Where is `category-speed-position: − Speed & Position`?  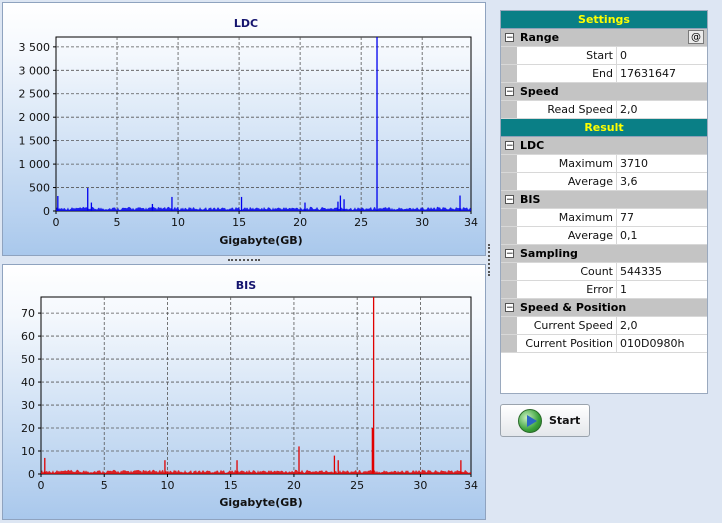 category-speed-position: − Speed & Position is located at coordinates (604, 308).